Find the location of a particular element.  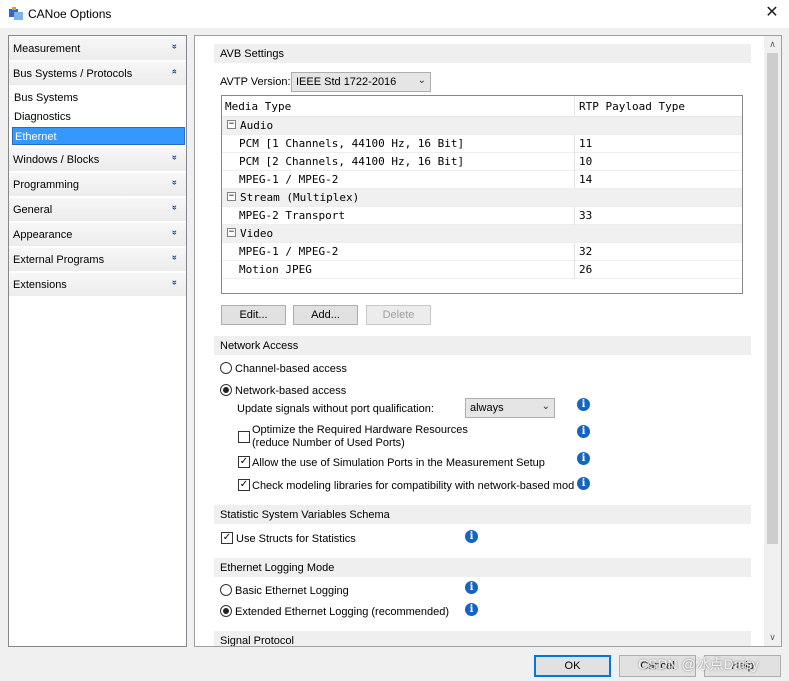

group-row-audio: − Audio is located at coordinates (482, 126).